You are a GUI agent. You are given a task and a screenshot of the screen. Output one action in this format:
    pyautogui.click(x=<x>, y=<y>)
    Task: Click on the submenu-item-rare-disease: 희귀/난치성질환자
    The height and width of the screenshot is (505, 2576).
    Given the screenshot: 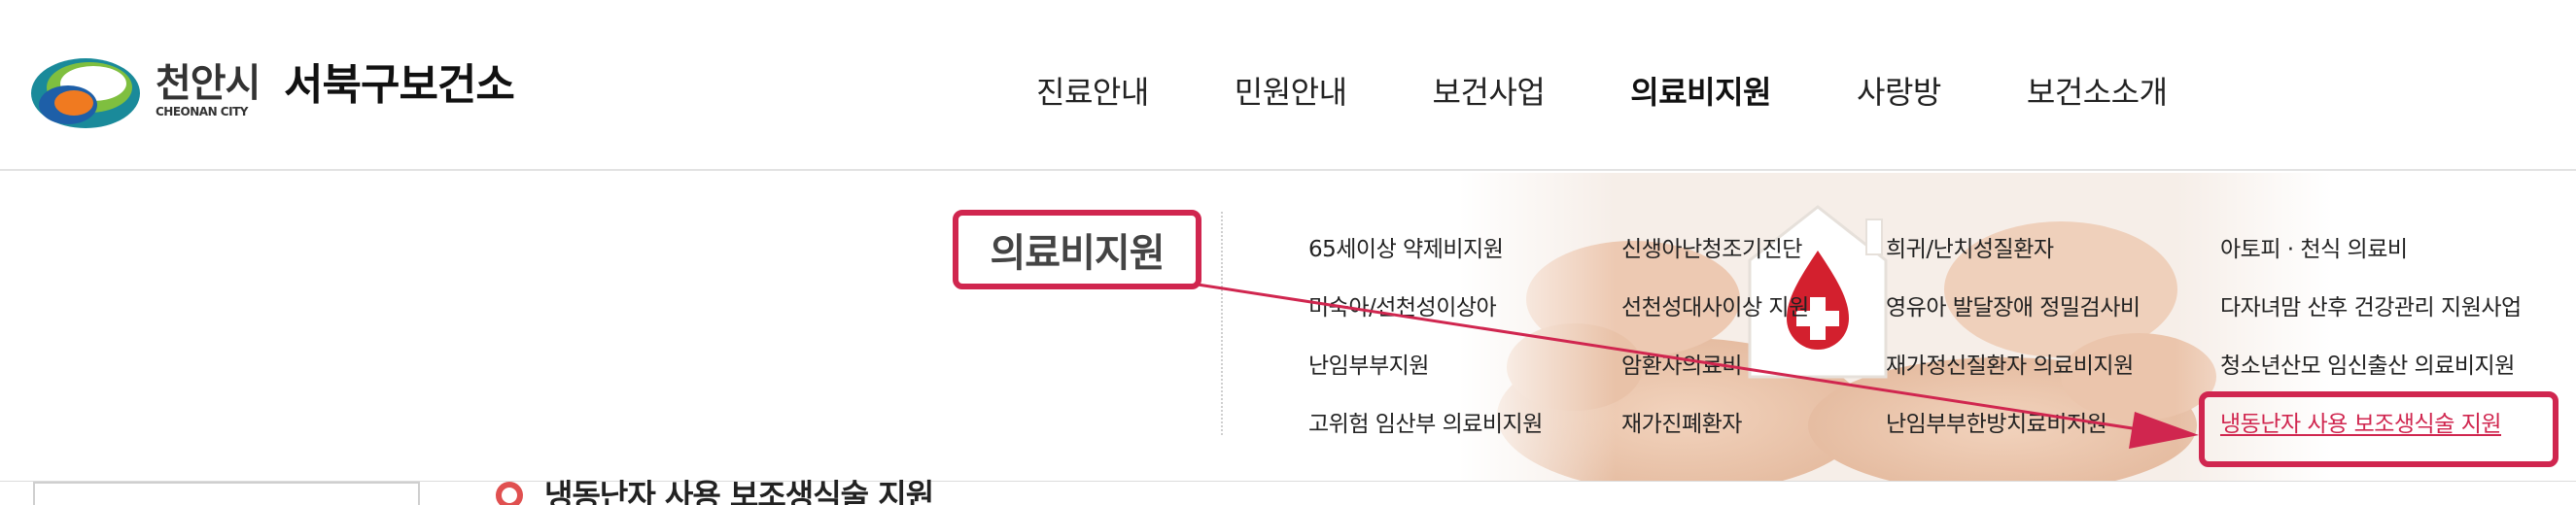 What is the action you would take?
    pyautogui.click(x=1970, y=250)
    